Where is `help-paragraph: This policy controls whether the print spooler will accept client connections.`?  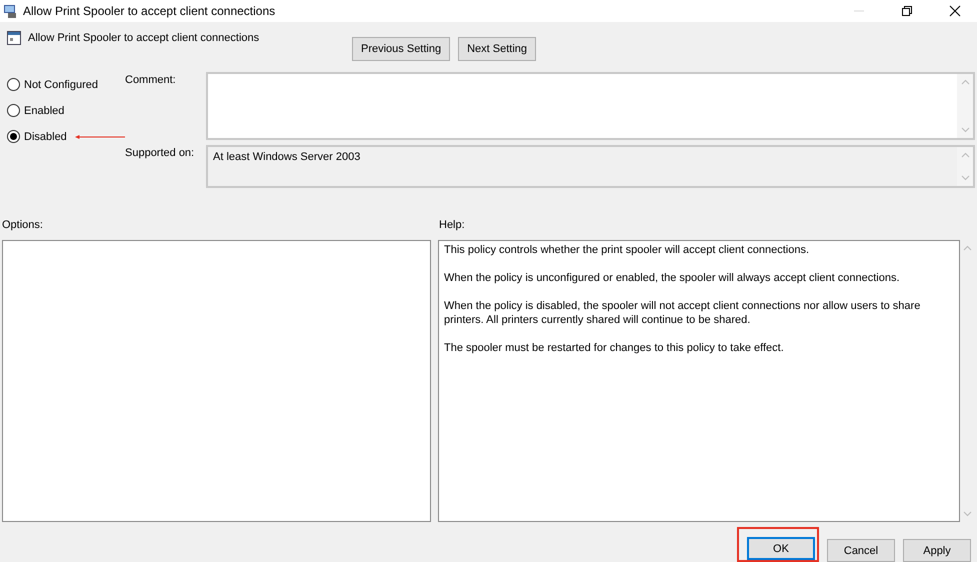
help-paragraph: This policy controls whether the print spooler will accept client connections. is located at coordinates (627, 250).